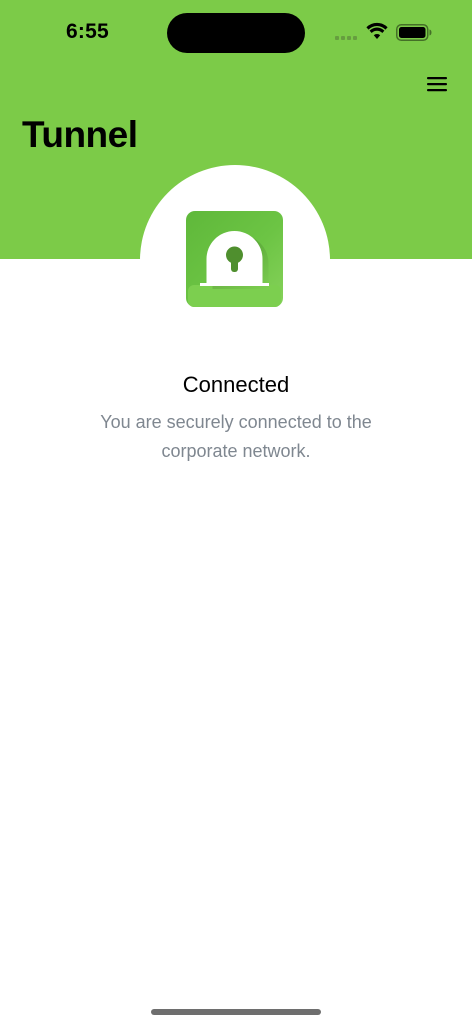 This screenshot has height=1024, width=472. What do you see at coordinates (414, 32) in the screenshot?
I see `battery-full-icon` at bounding box center [414, 32].